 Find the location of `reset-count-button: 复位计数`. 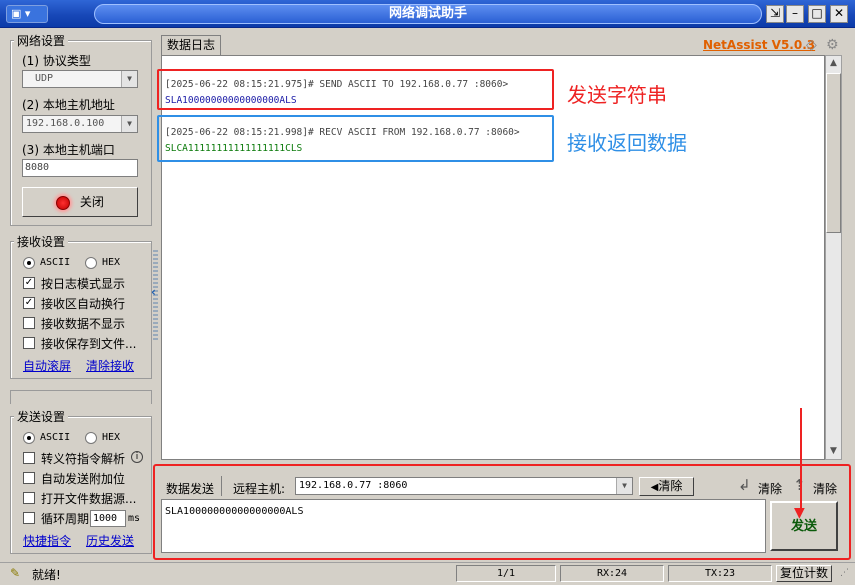

reset-count-button: 复位计数 is located at coordinates (804, 573).